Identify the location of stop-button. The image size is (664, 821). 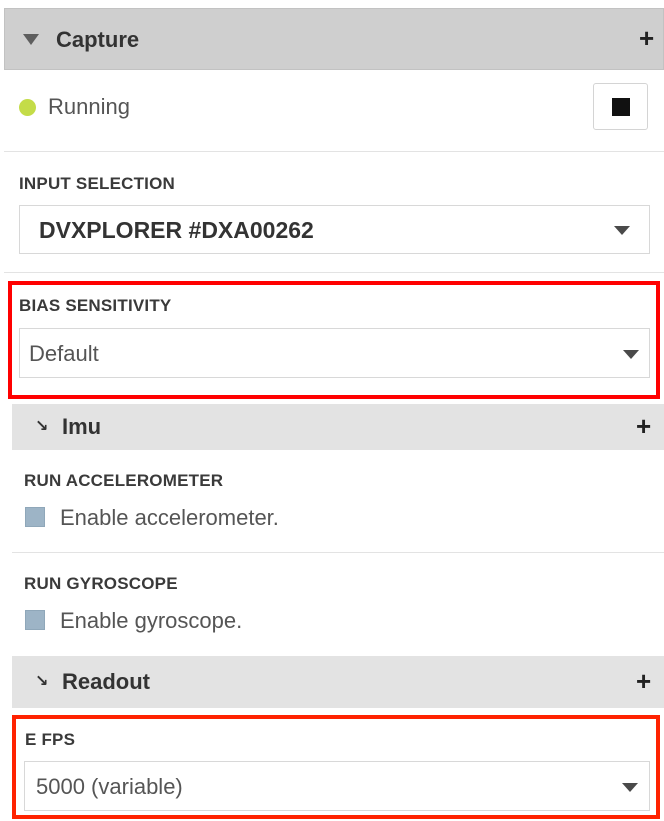
(620, 106).